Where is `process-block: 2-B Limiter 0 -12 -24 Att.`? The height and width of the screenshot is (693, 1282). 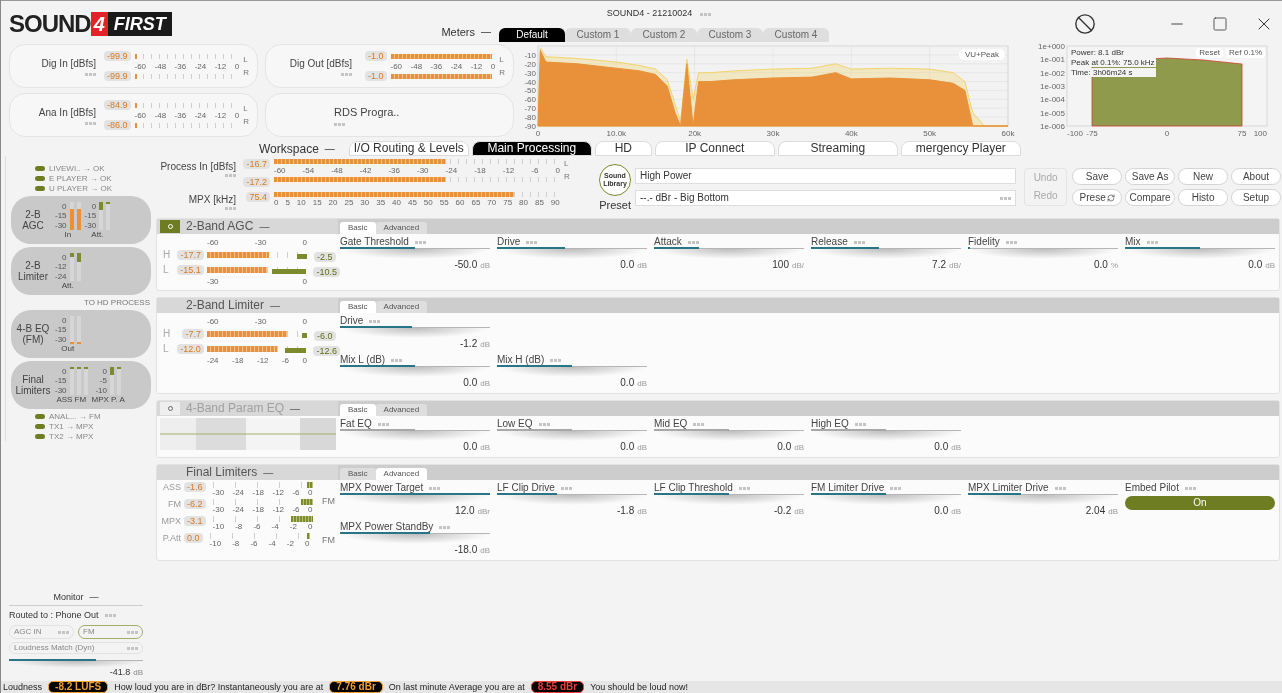
process-block: 2-B Limiter 0 -12 -24 Att. is located at coordinates (81, 271).